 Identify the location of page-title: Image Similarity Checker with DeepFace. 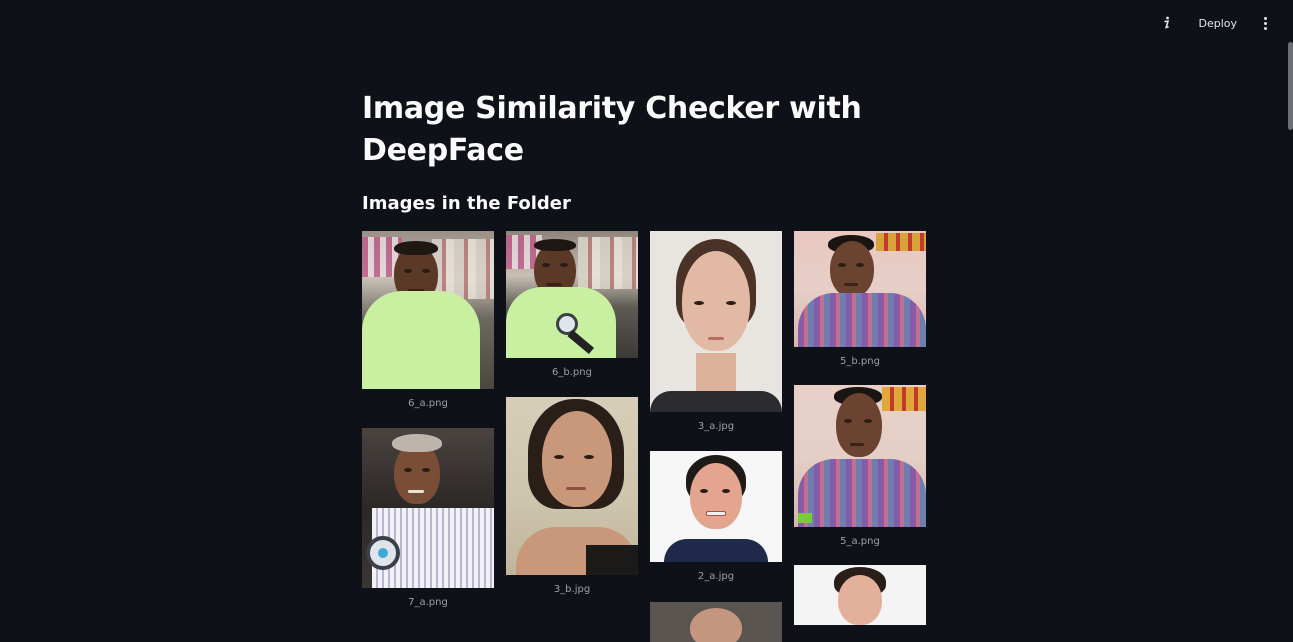
(612, 129).